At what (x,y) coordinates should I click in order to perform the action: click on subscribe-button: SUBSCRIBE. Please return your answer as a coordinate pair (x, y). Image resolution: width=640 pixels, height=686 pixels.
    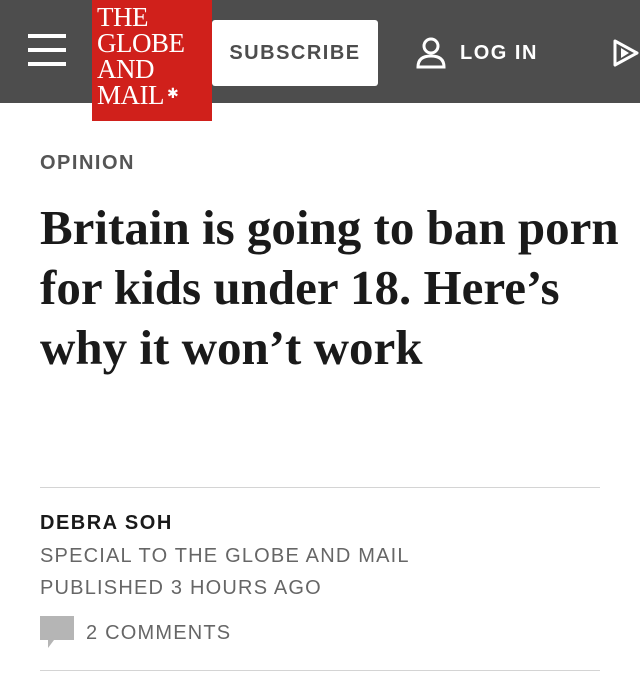
    Looking at the image, I should click on (295, 53).